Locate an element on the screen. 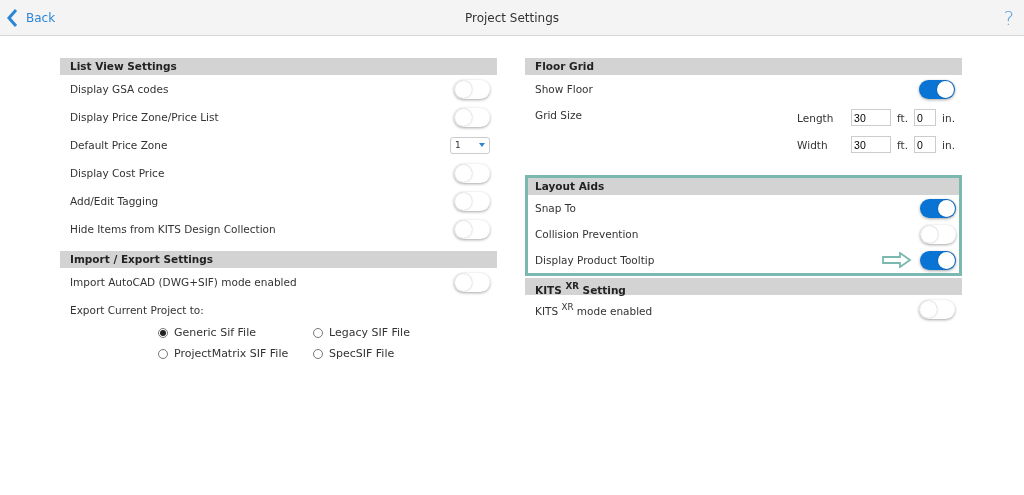 Image resolution: width=1024 pixels, height=495 pixels. section-header: Floor Grid is located at coordinates (743, 66).